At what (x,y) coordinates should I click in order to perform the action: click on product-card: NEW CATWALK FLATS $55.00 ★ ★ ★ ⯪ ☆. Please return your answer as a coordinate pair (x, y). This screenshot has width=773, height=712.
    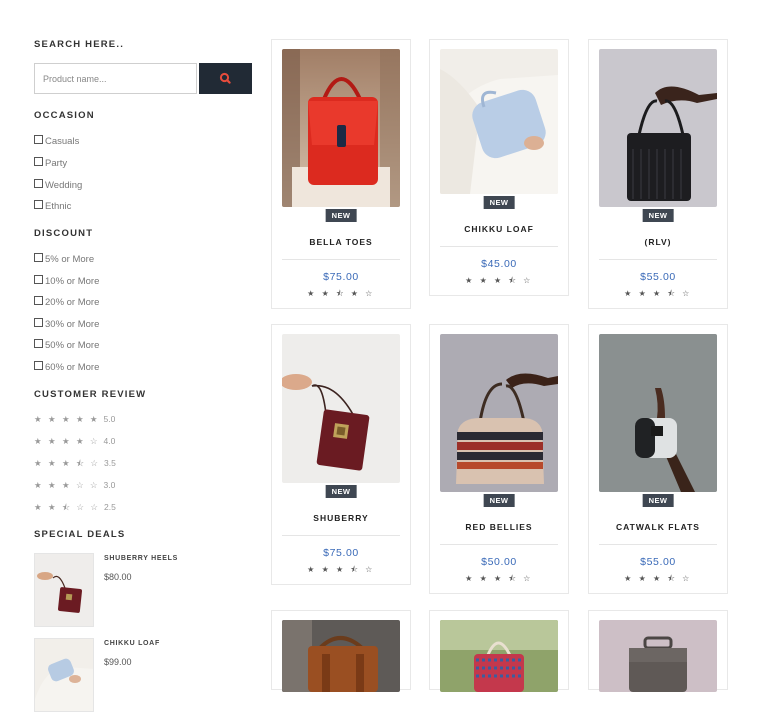
    Looking at the image, I should click on (658, 459).